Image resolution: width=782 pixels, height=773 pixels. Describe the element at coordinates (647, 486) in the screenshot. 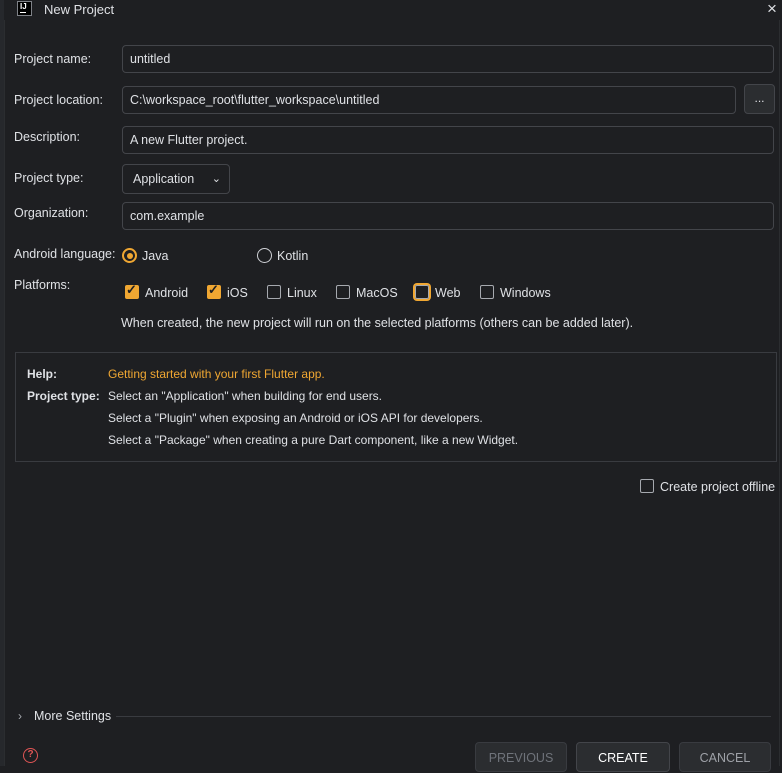

I see `create-offline-checkbox` at that location.